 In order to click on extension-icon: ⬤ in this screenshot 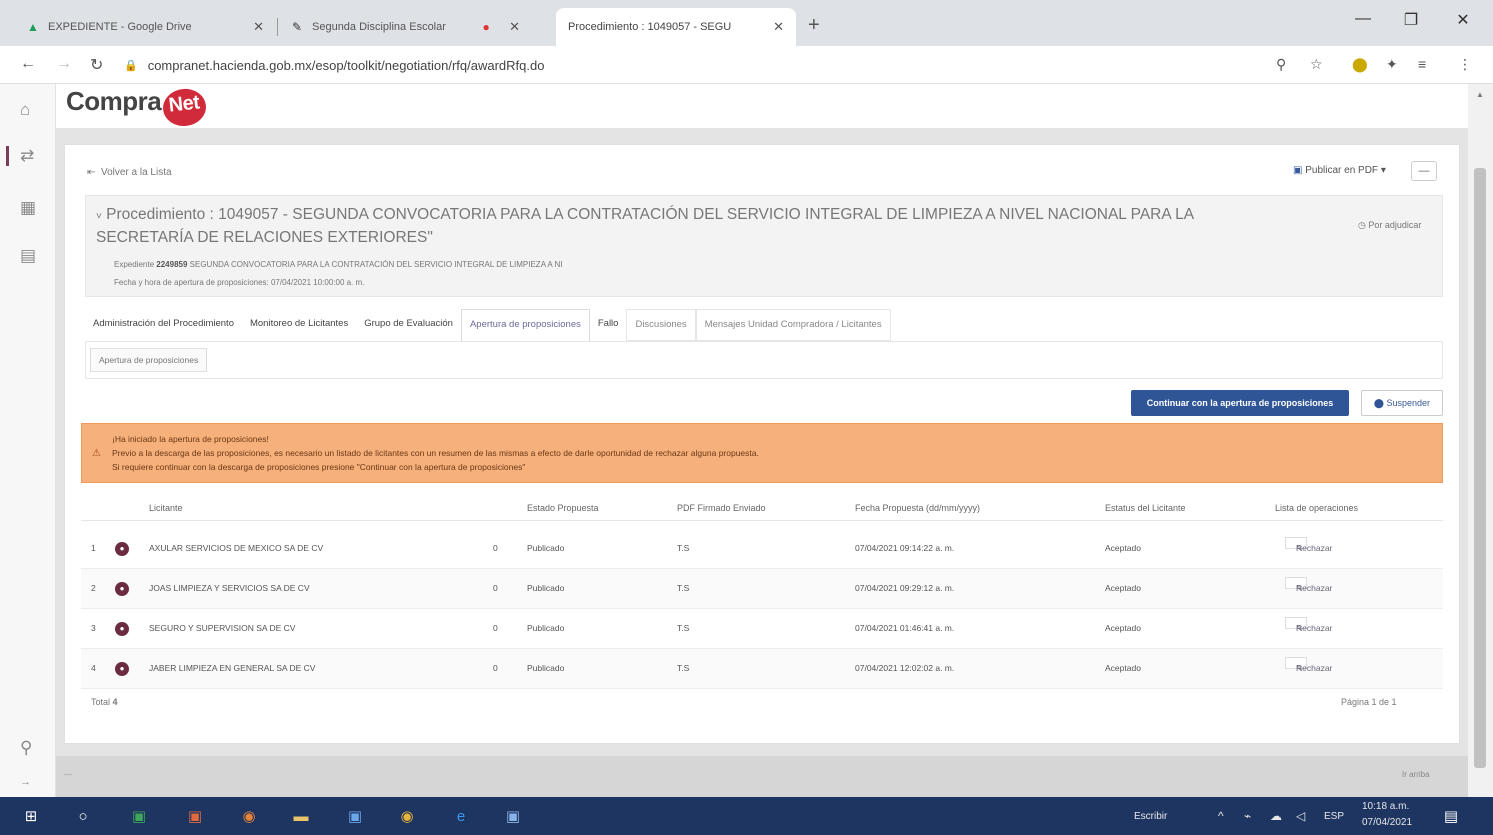, I will do `click(1360, 64)`.